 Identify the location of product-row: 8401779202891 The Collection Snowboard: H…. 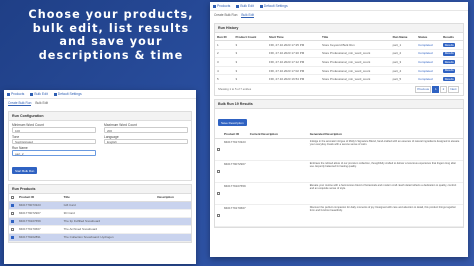
(100, 237).